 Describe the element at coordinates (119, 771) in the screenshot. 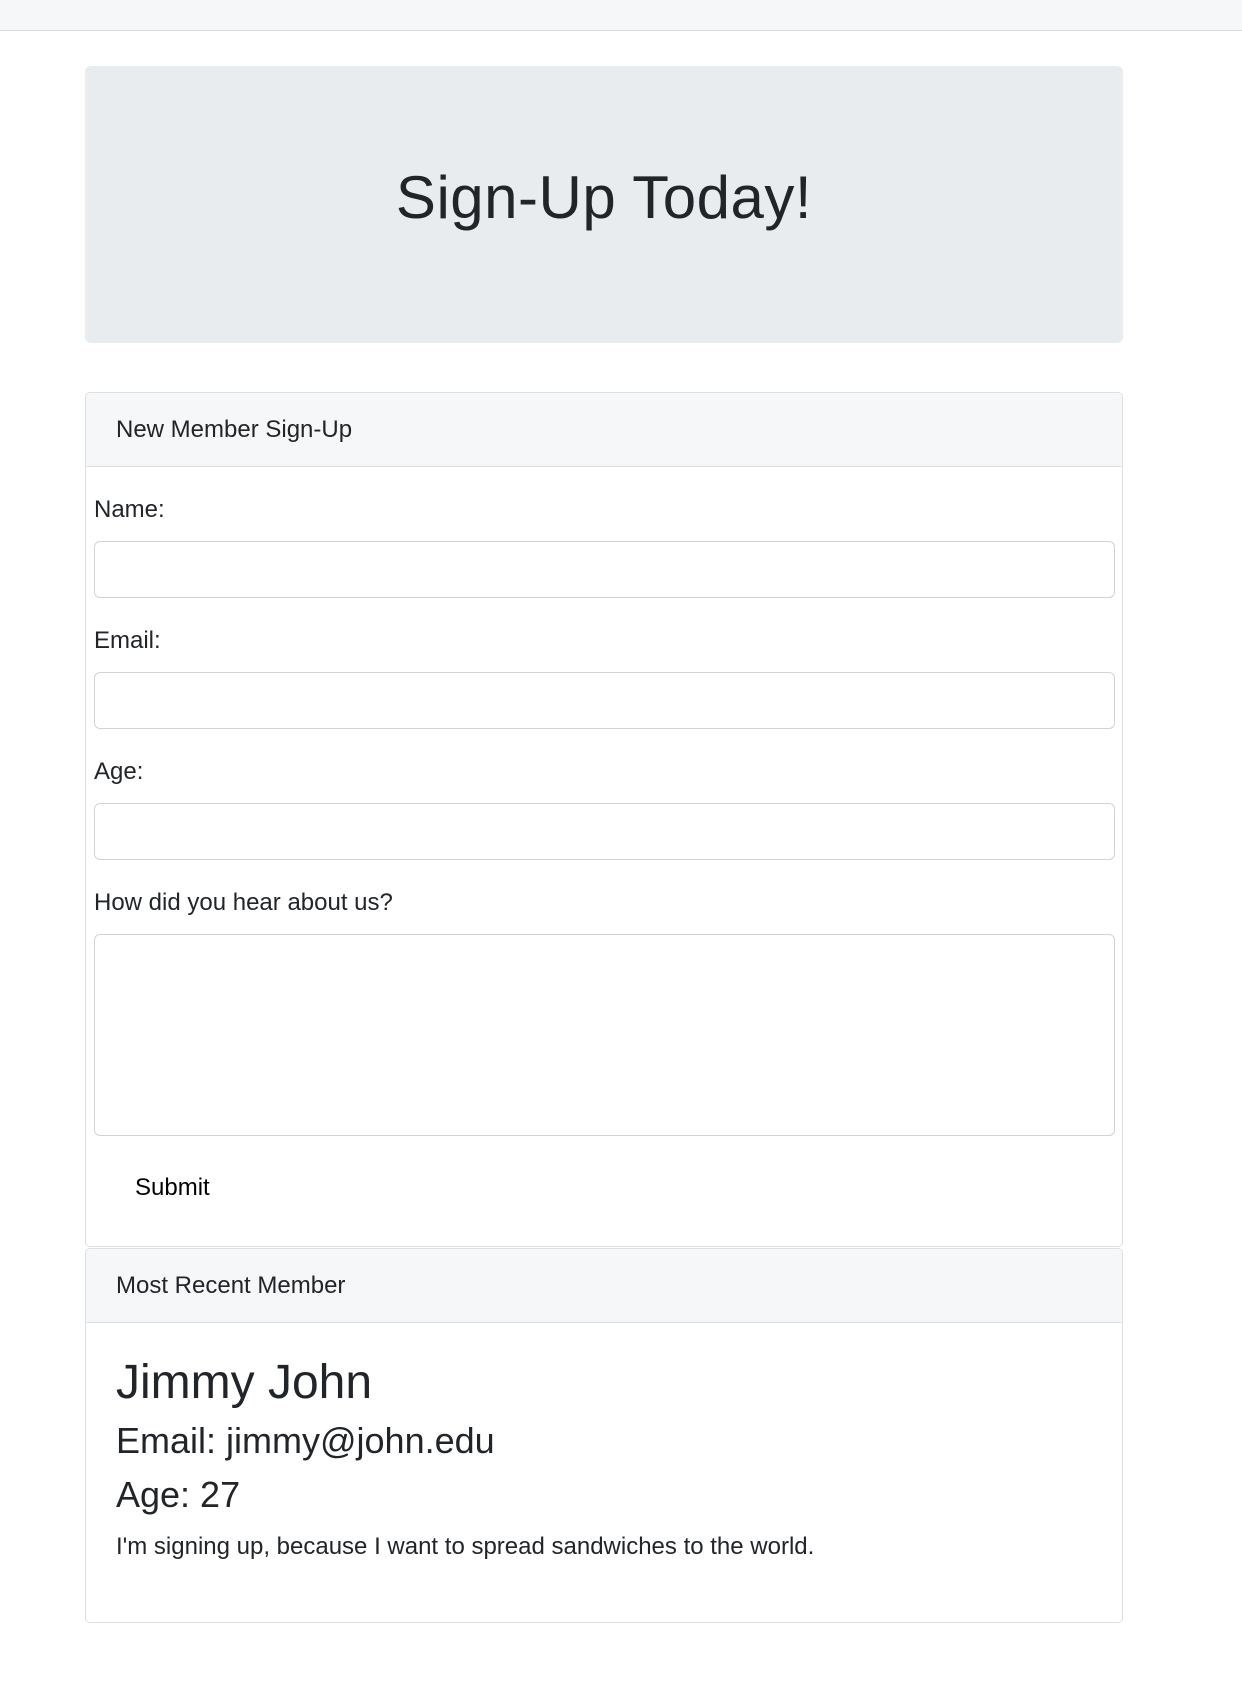

I see `age-label: Age:` at that location.